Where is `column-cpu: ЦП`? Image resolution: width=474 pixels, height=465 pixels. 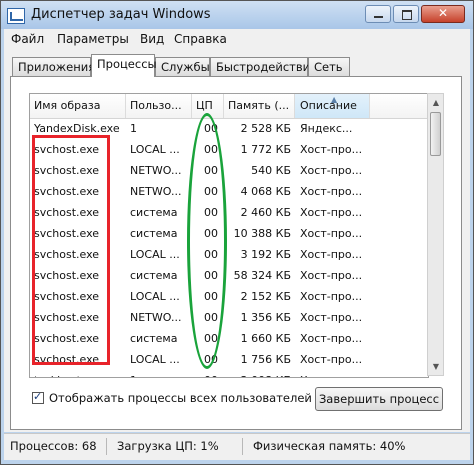 column-cpu: ЦП is located at coordinates (208, 106).